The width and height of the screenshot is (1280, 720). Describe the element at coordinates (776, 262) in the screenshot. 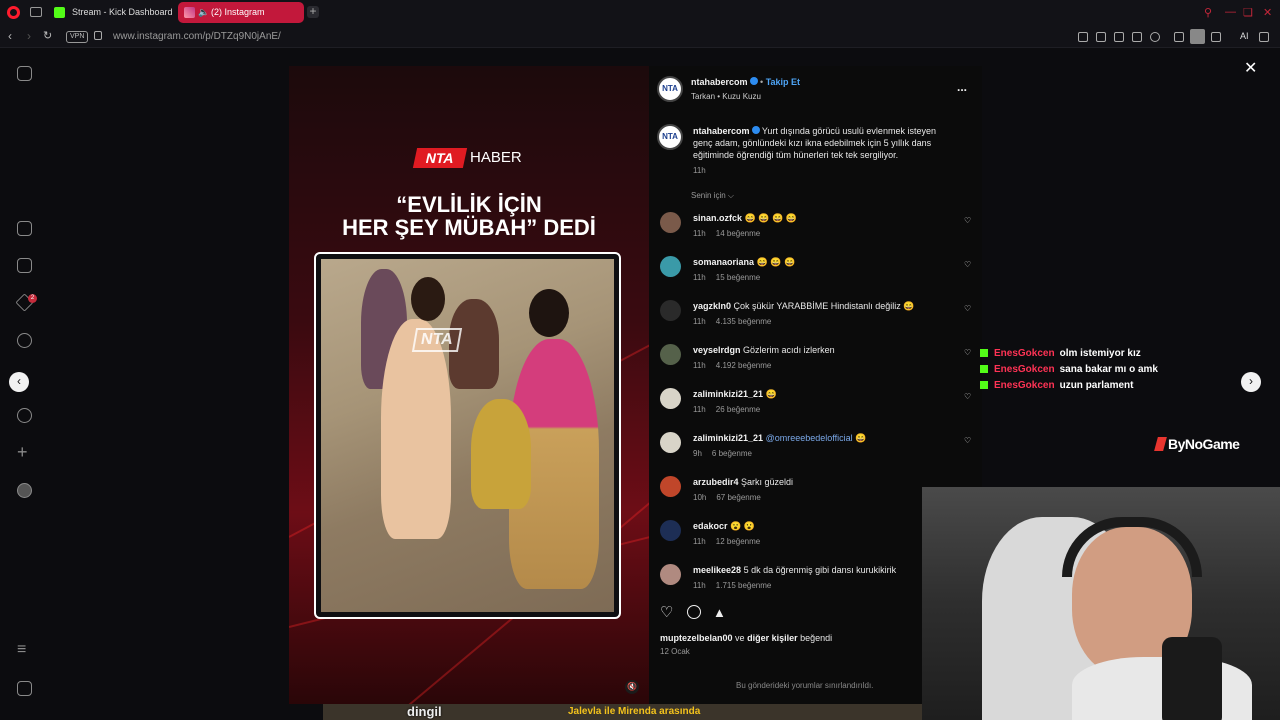

I see `comment-text: 😄 😄 😄` at that location.